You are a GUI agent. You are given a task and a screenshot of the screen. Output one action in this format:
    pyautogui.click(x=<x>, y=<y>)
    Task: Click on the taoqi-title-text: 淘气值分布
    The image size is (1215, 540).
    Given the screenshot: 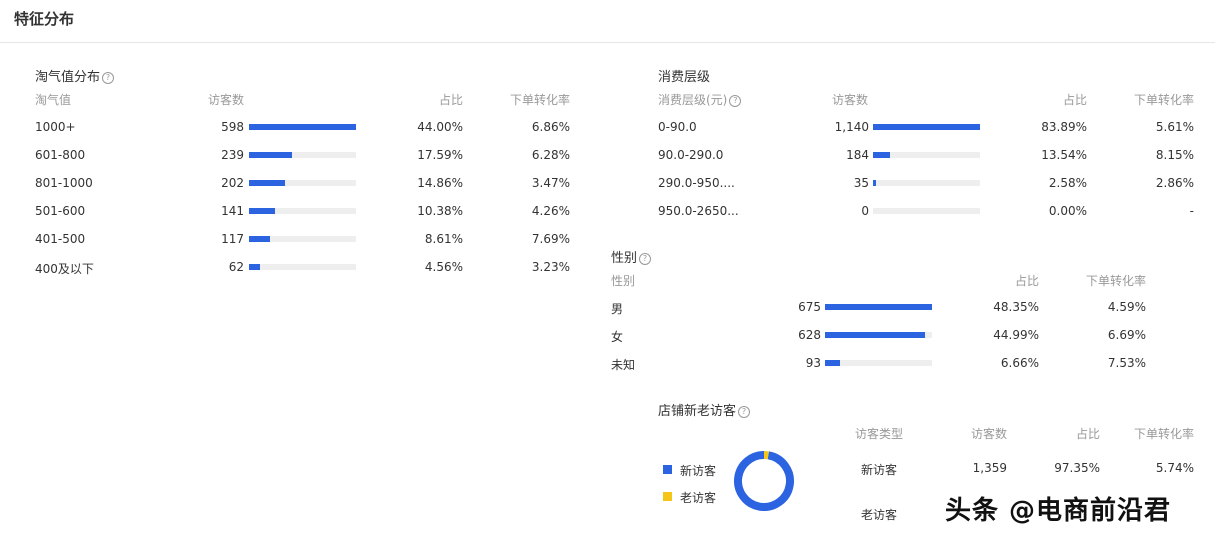 What is the action you would take?
    pyautogui.click(x=68, y=77)
    